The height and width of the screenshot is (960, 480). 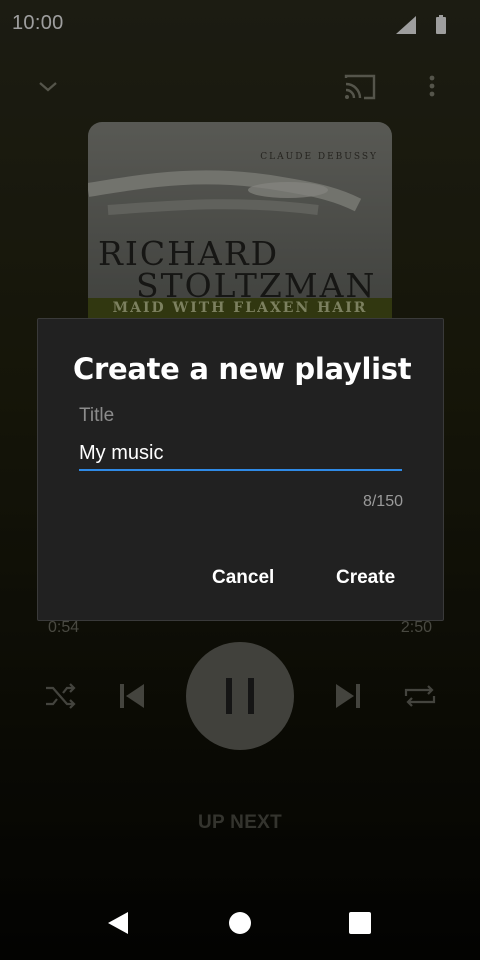 I want to click on char-counter: 8/150, so click(x=382, y=501).